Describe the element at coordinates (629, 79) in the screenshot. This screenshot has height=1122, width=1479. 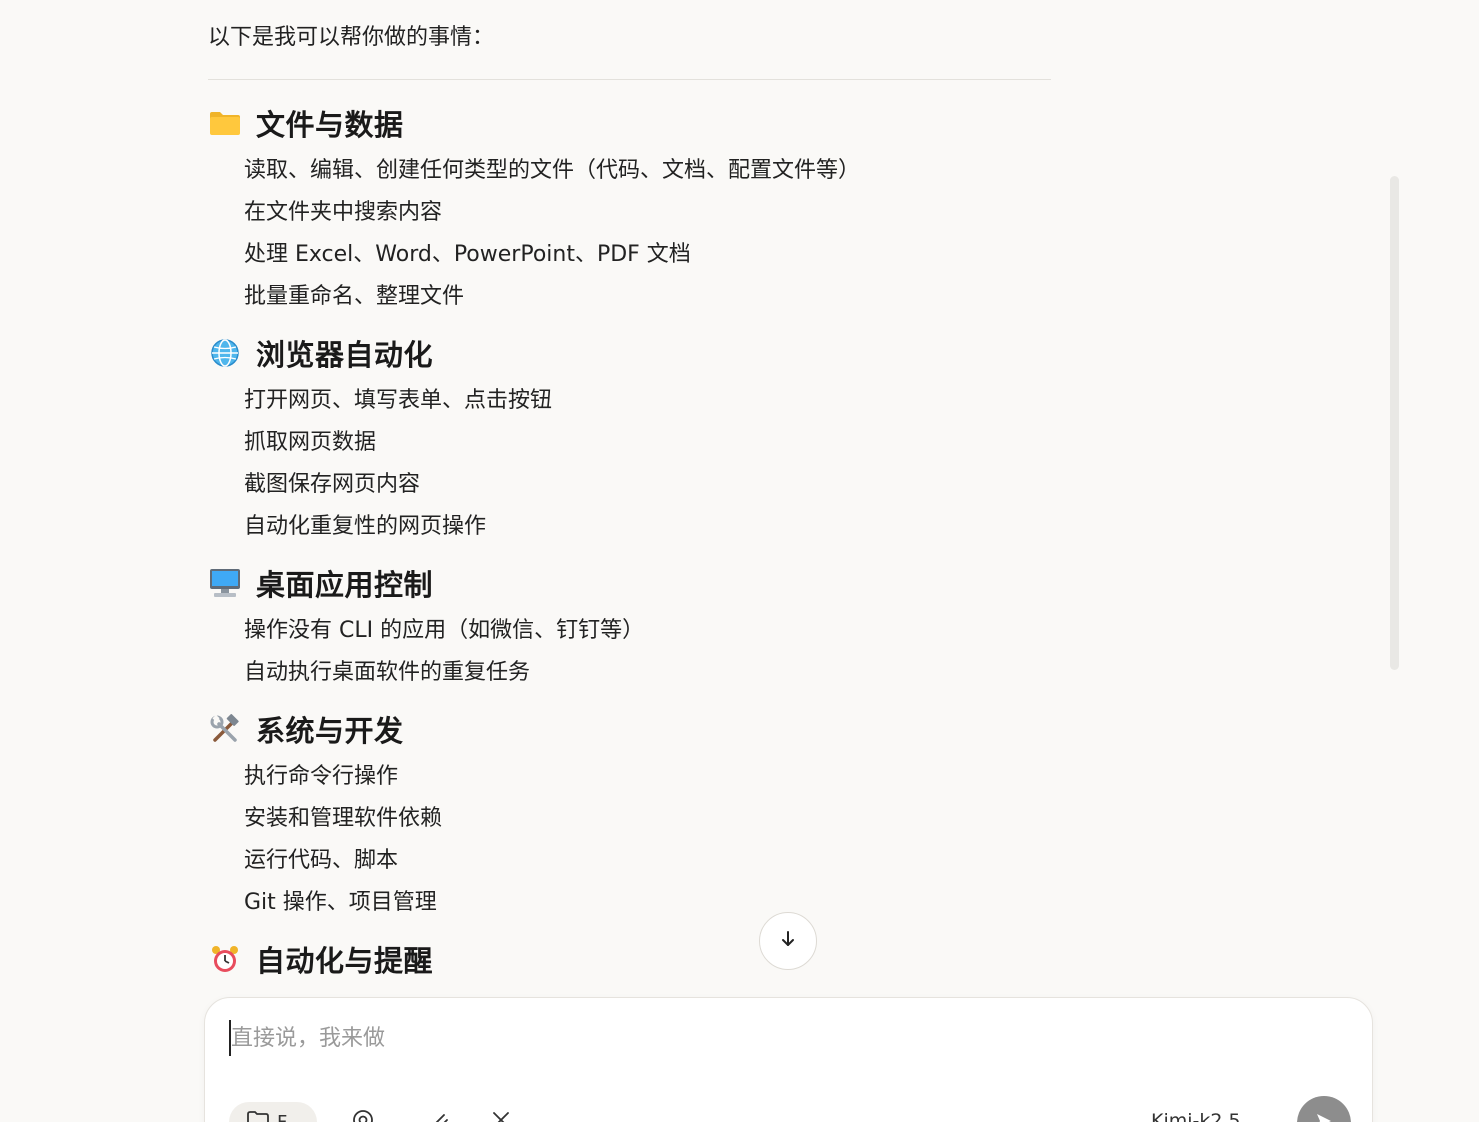
I see `divider` at that location.